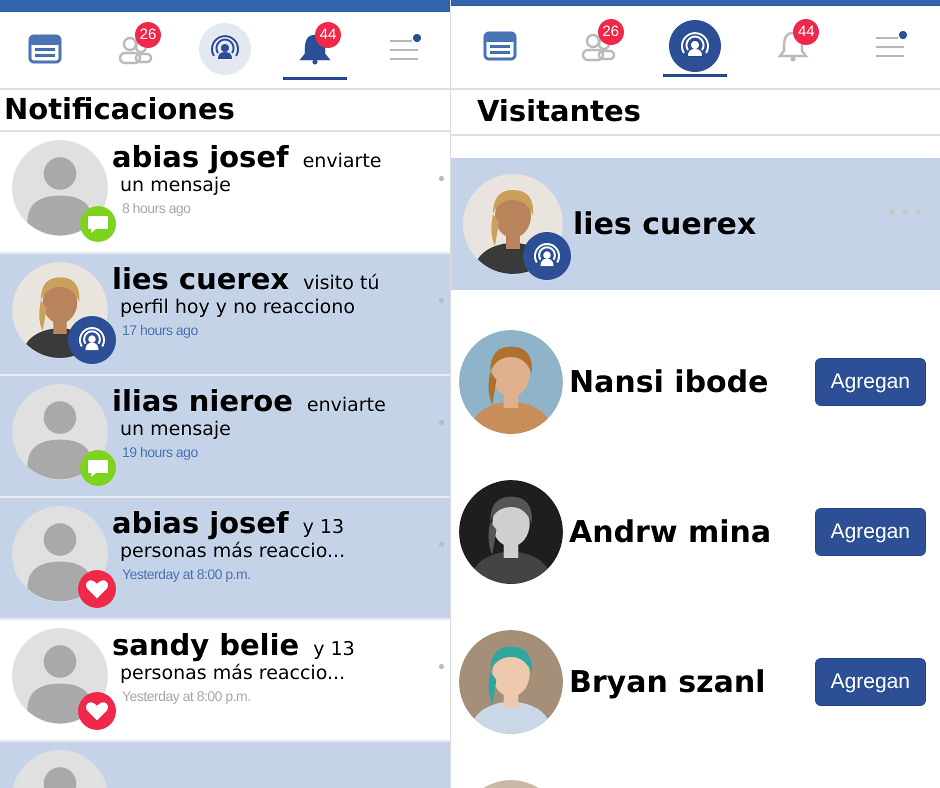  I want to click on notification-item: sandy belie y 13 personas más reaccio... Yesterday at 8:00 p.m., so click(225, 680).